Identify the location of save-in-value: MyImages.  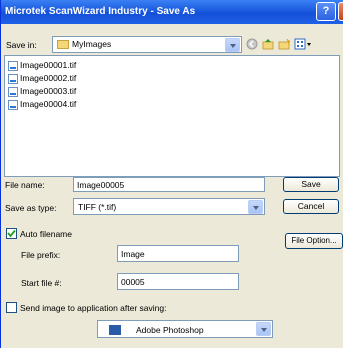
(92, 44).